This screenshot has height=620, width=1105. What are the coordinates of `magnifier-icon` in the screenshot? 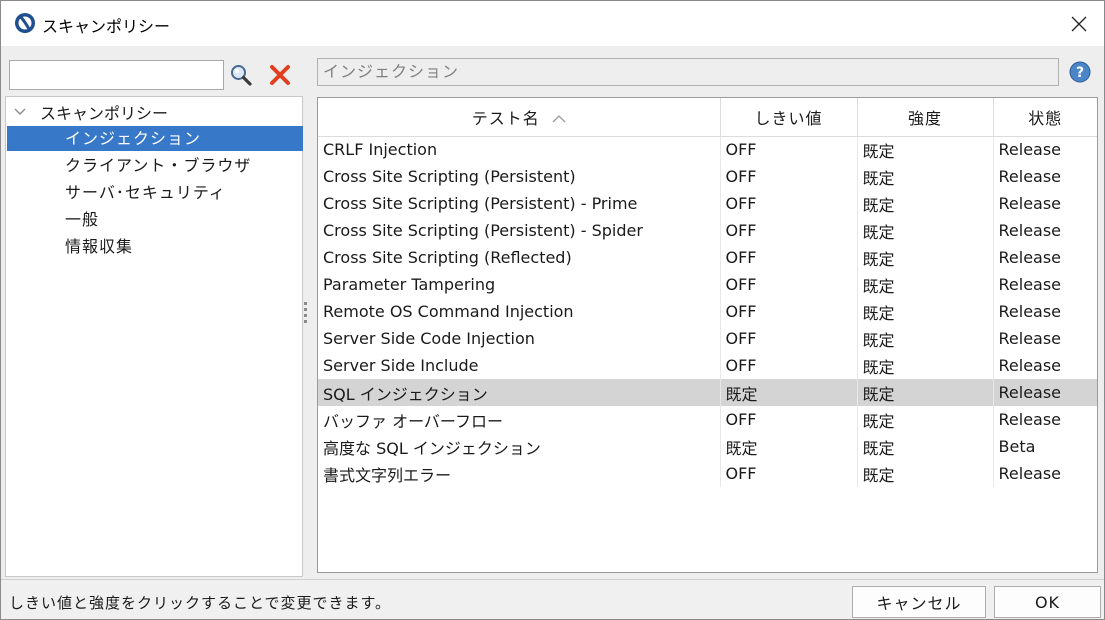 It's located at (241, 75).